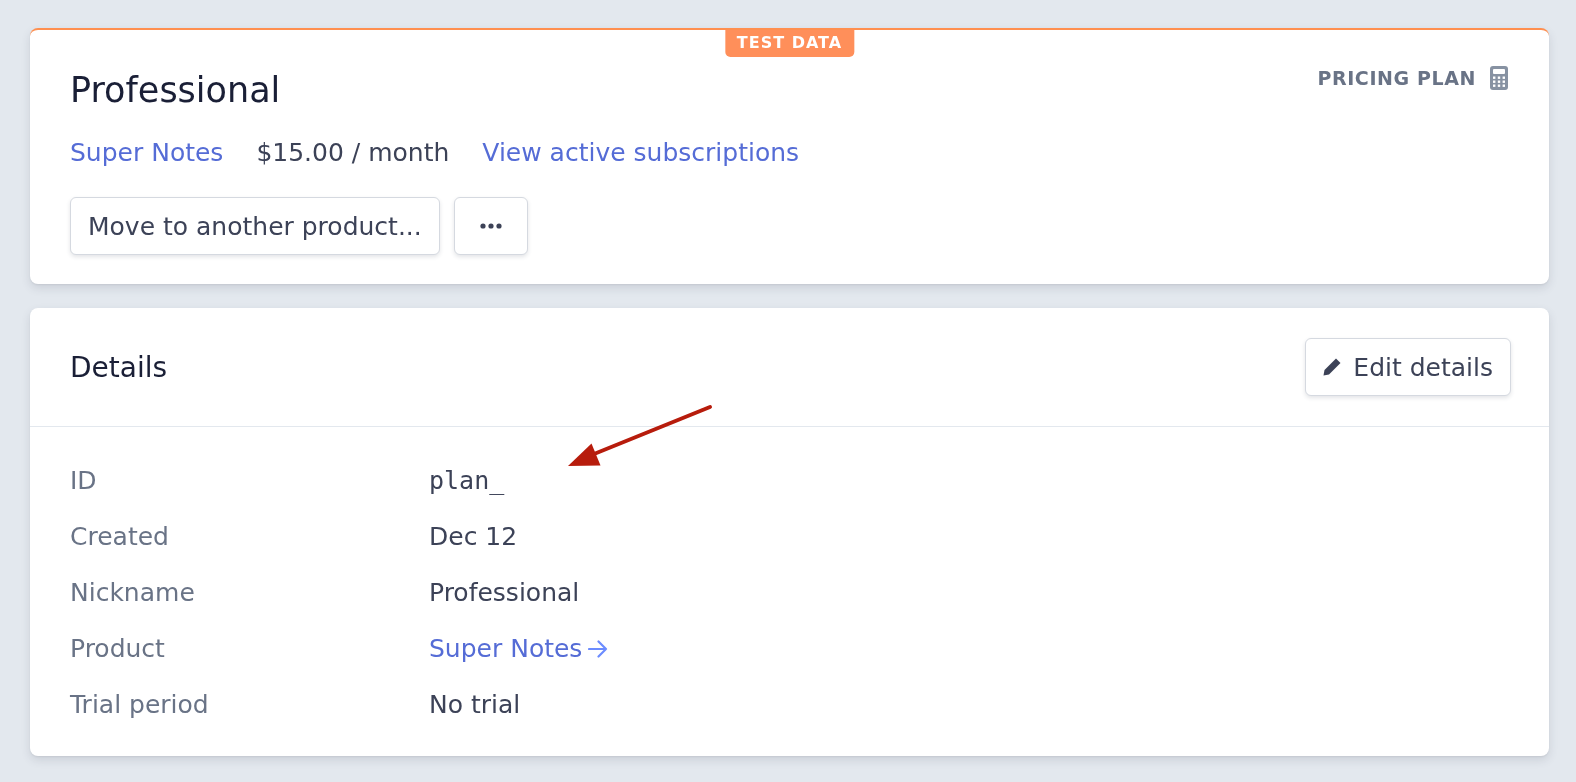 The image size is (1576, 782). What do you see at coordinates (1408, 367) in the screenshot?
I see `edit-details-button: Edit details` at bounding box center [1408, 367].